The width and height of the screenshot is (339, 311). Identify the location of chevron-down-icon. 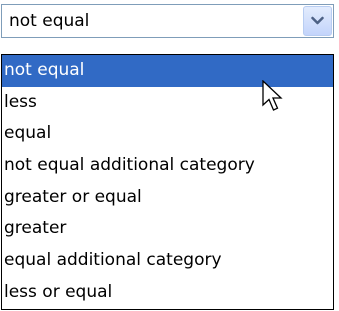
(317, 20).